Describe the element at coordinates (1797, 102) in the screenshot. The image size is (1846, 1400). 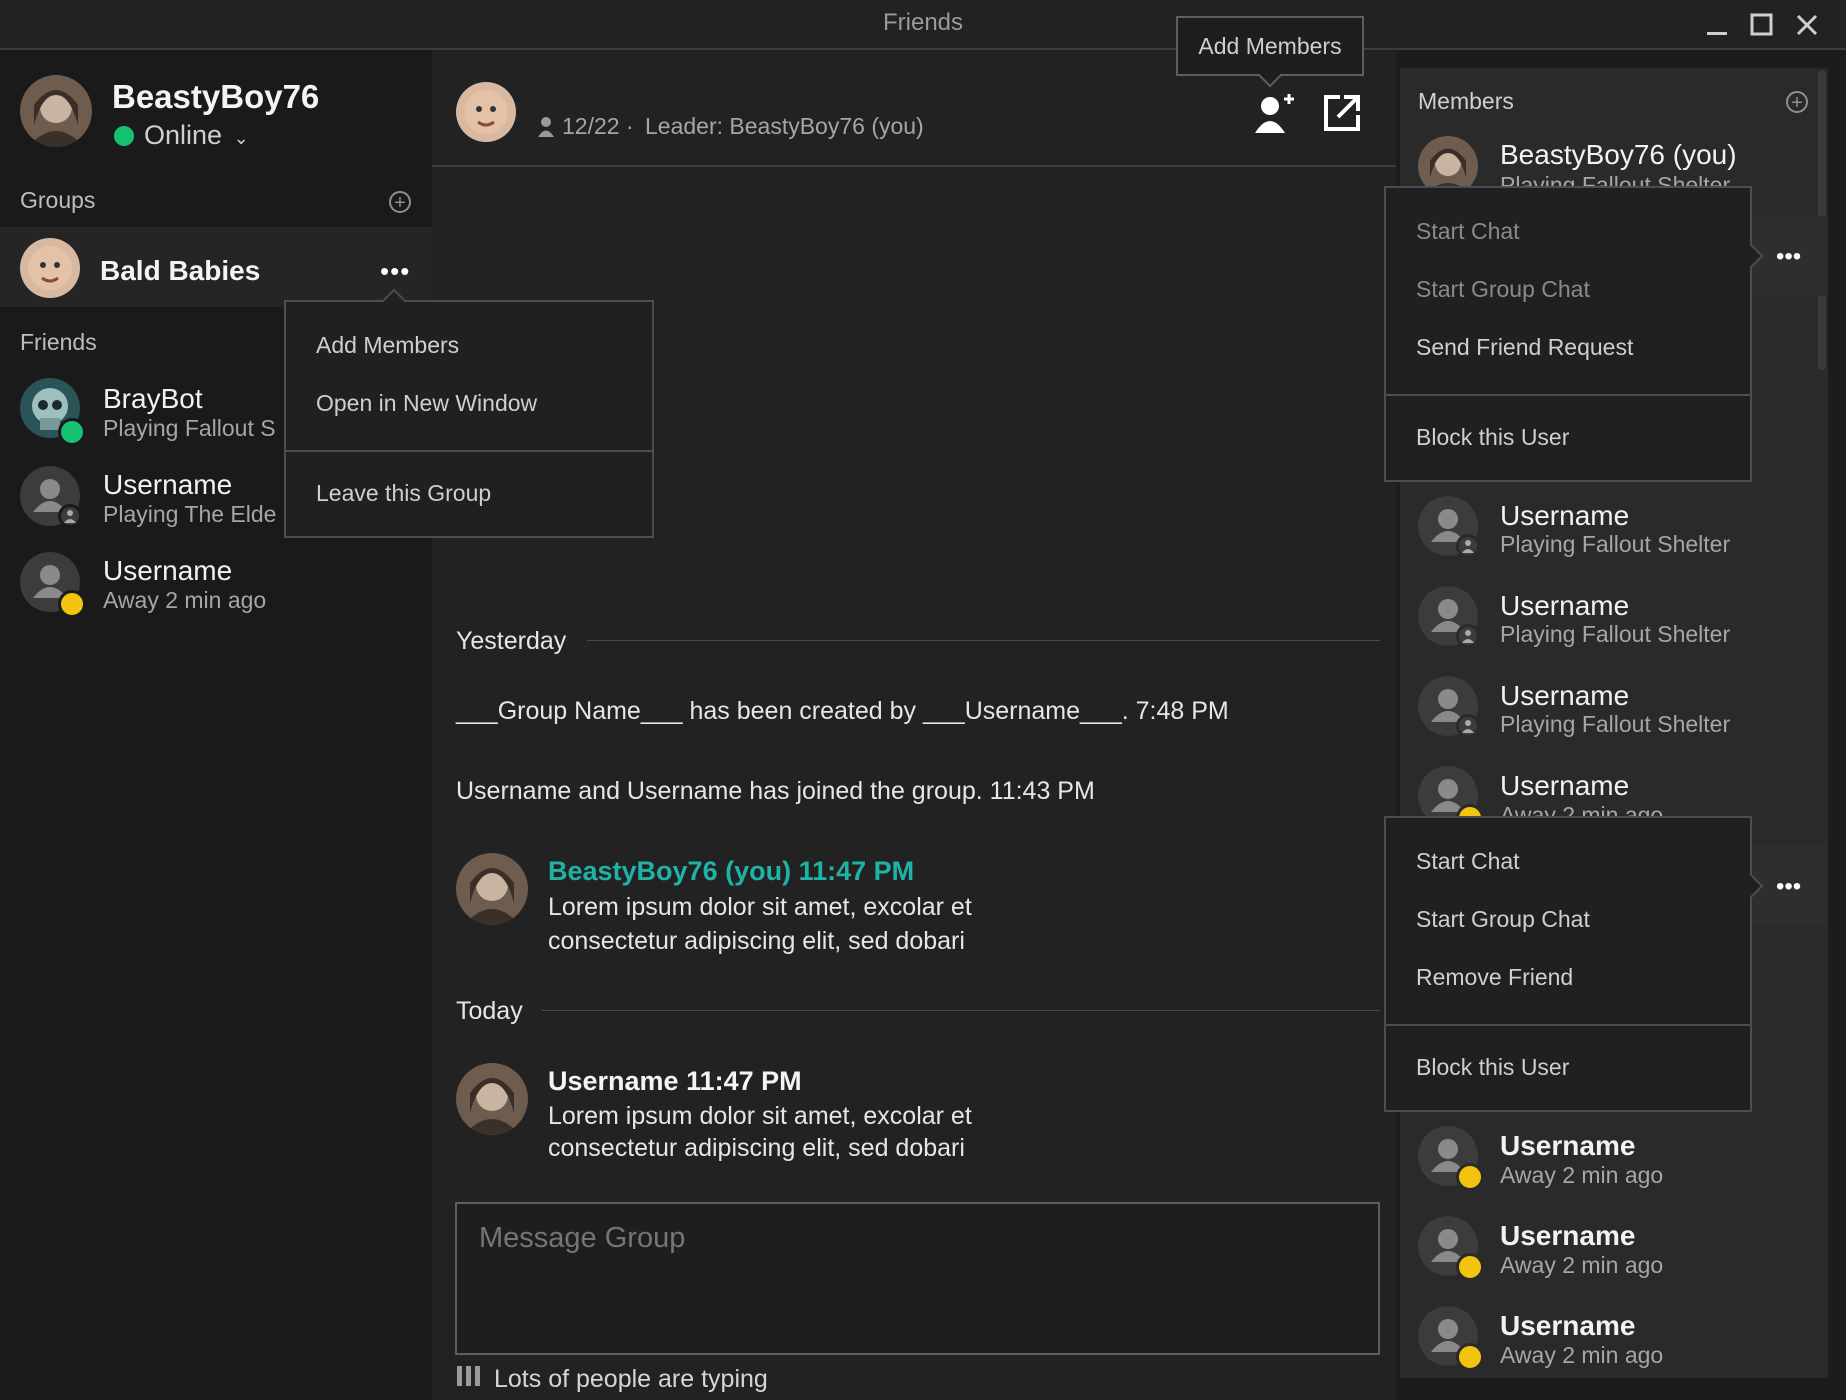
I see `add-member-icon: +` at that location.